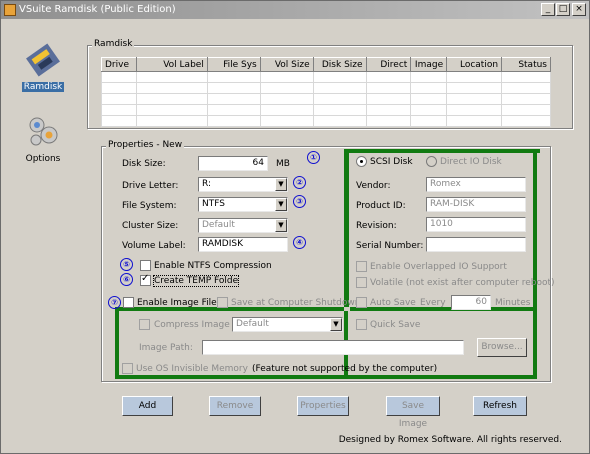 The height and width of the screenshot is (454, 590). What do you see at coordinates (97, 9) in the screenshot?
I see `window-title: VSuite Ramdisk (Public Edition)` at bounding box center [97, 9].